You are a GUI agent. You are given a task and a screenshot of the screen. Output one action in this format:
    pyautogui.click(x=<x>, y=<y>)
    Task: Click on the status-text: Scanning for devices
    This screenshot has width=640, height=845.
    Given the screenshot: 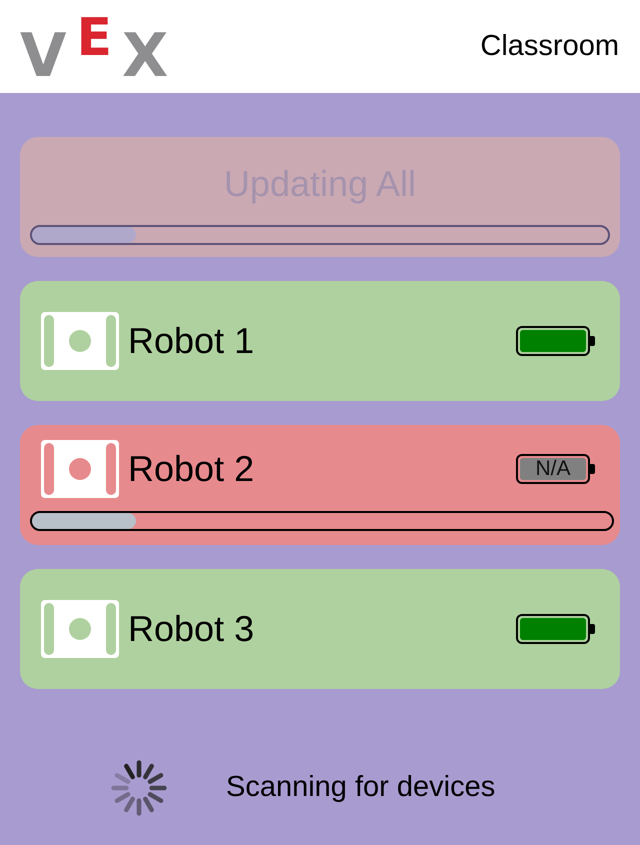 What is the action you would take?
    pyautogui.click(x=361, y=788)
    